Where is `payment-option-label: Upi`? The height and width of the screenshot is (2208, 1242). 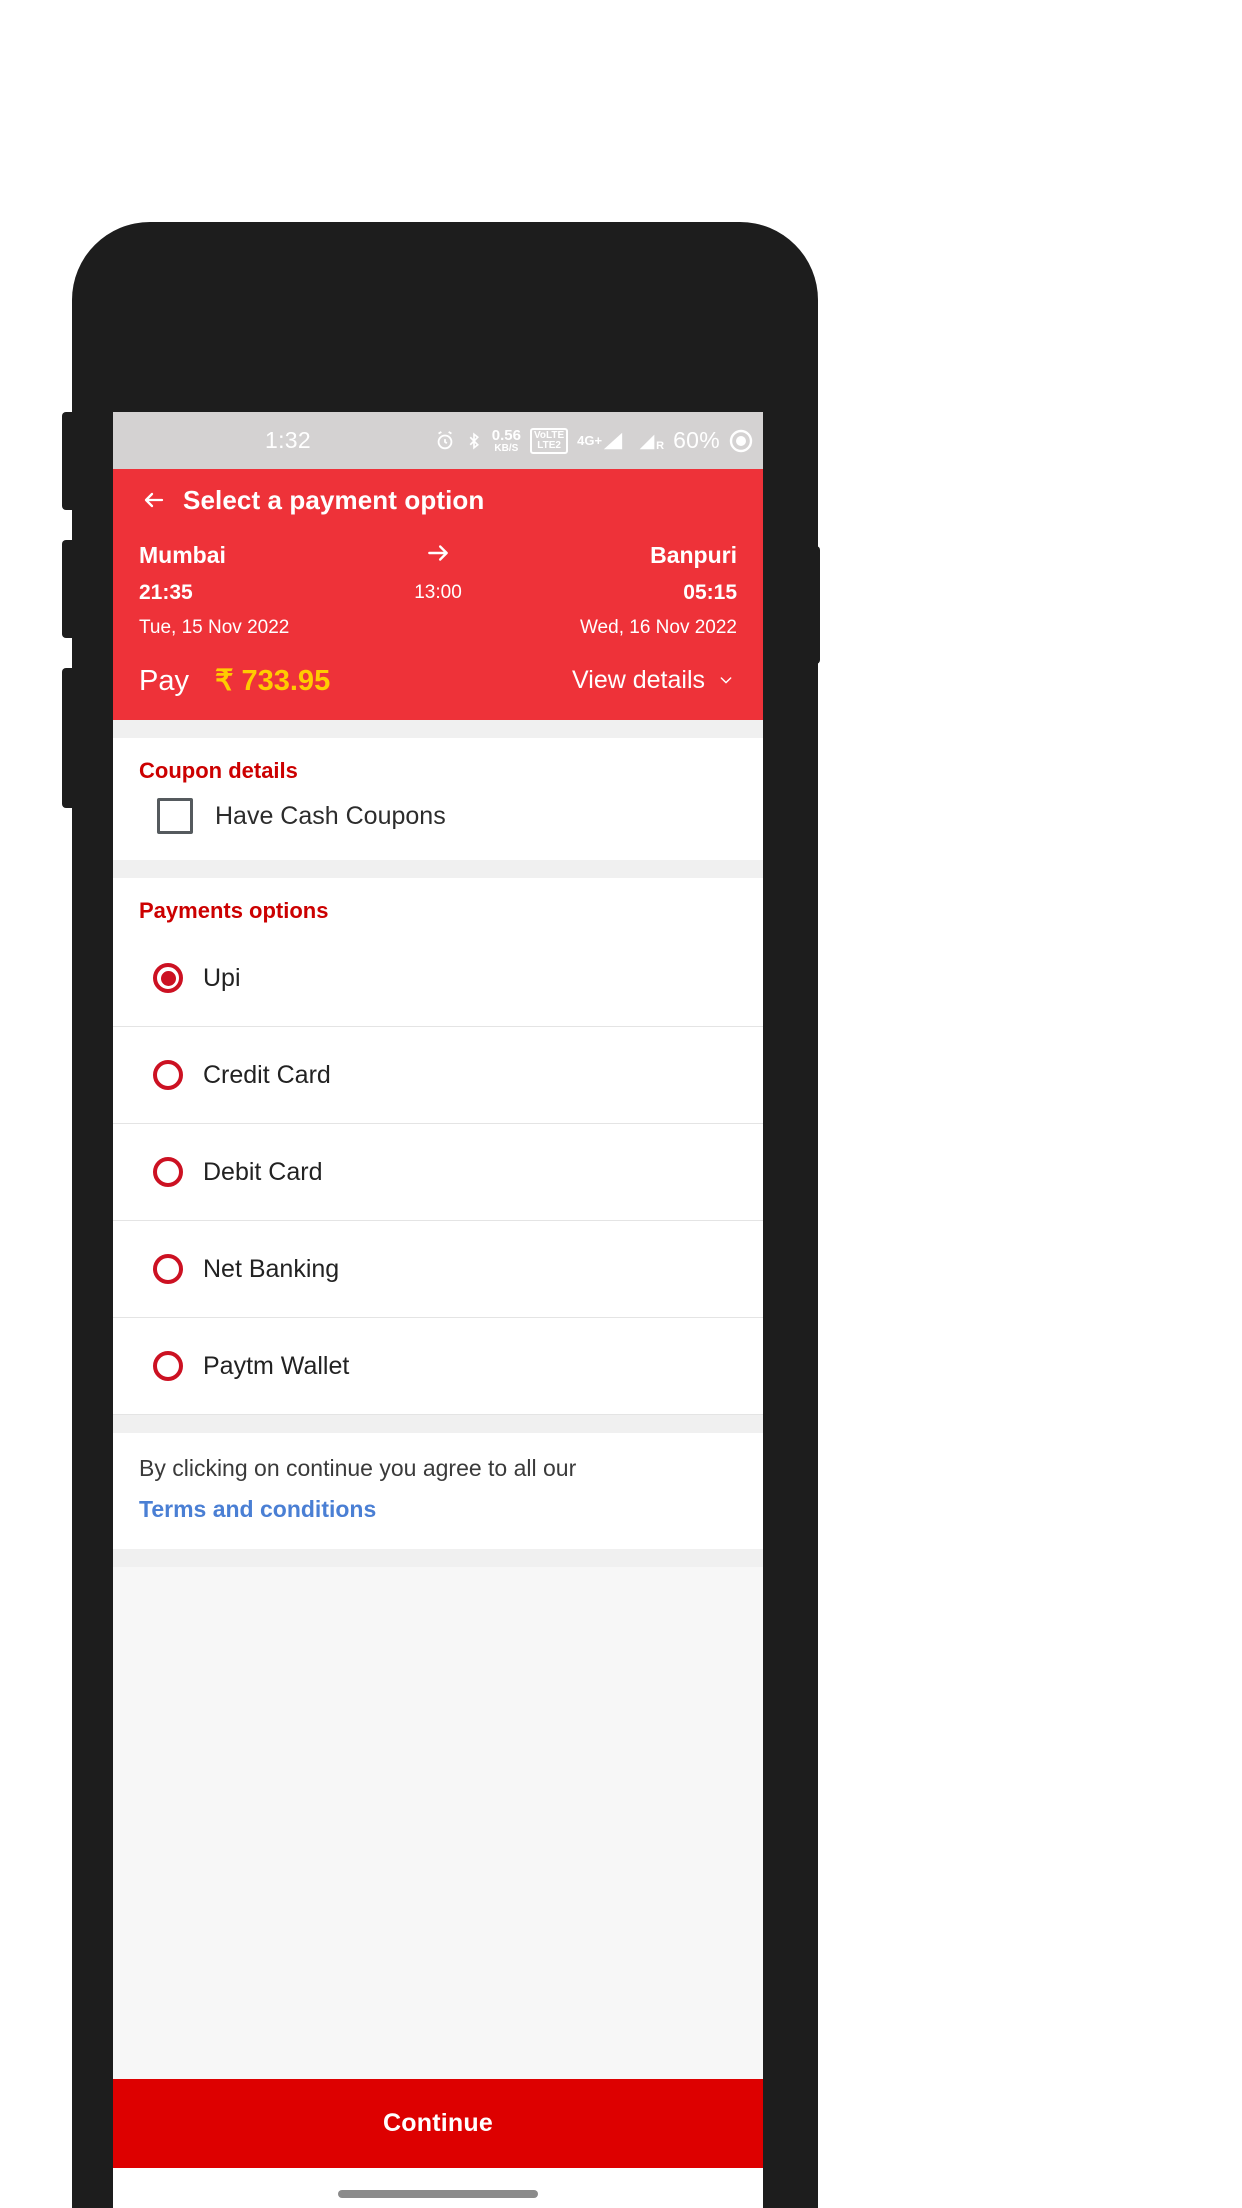 payment-option-label: Upi is located at coordinates (222, 977).